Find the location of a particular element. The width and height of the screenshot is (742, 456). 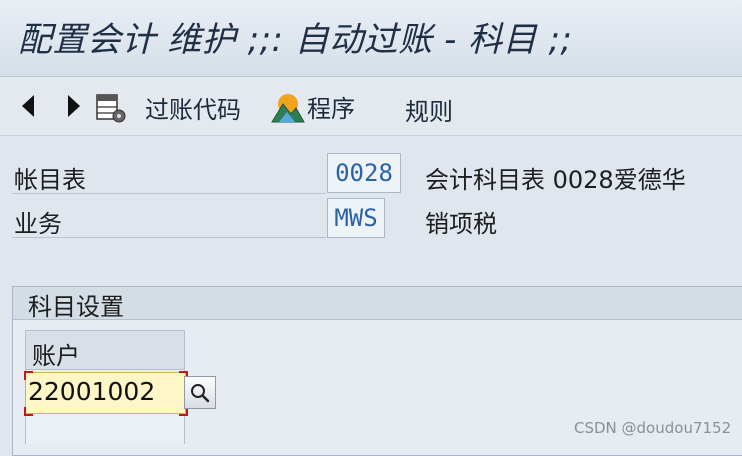

rules-button: 规则 is located at coordinates (429, 109).